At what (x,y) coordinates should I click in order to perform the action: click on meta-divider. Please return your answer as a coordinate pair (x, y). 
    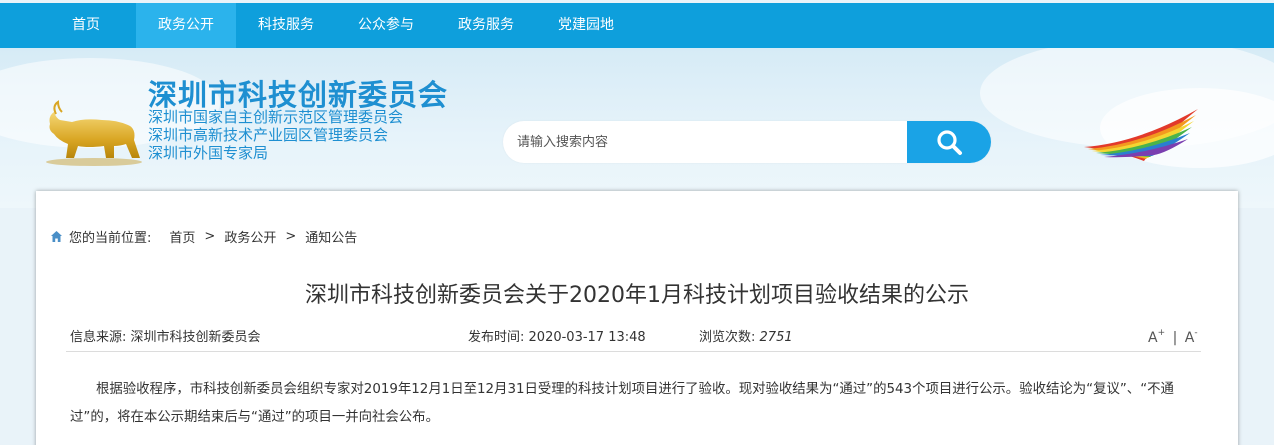
    Looking at the image, I should click on (633, 351).